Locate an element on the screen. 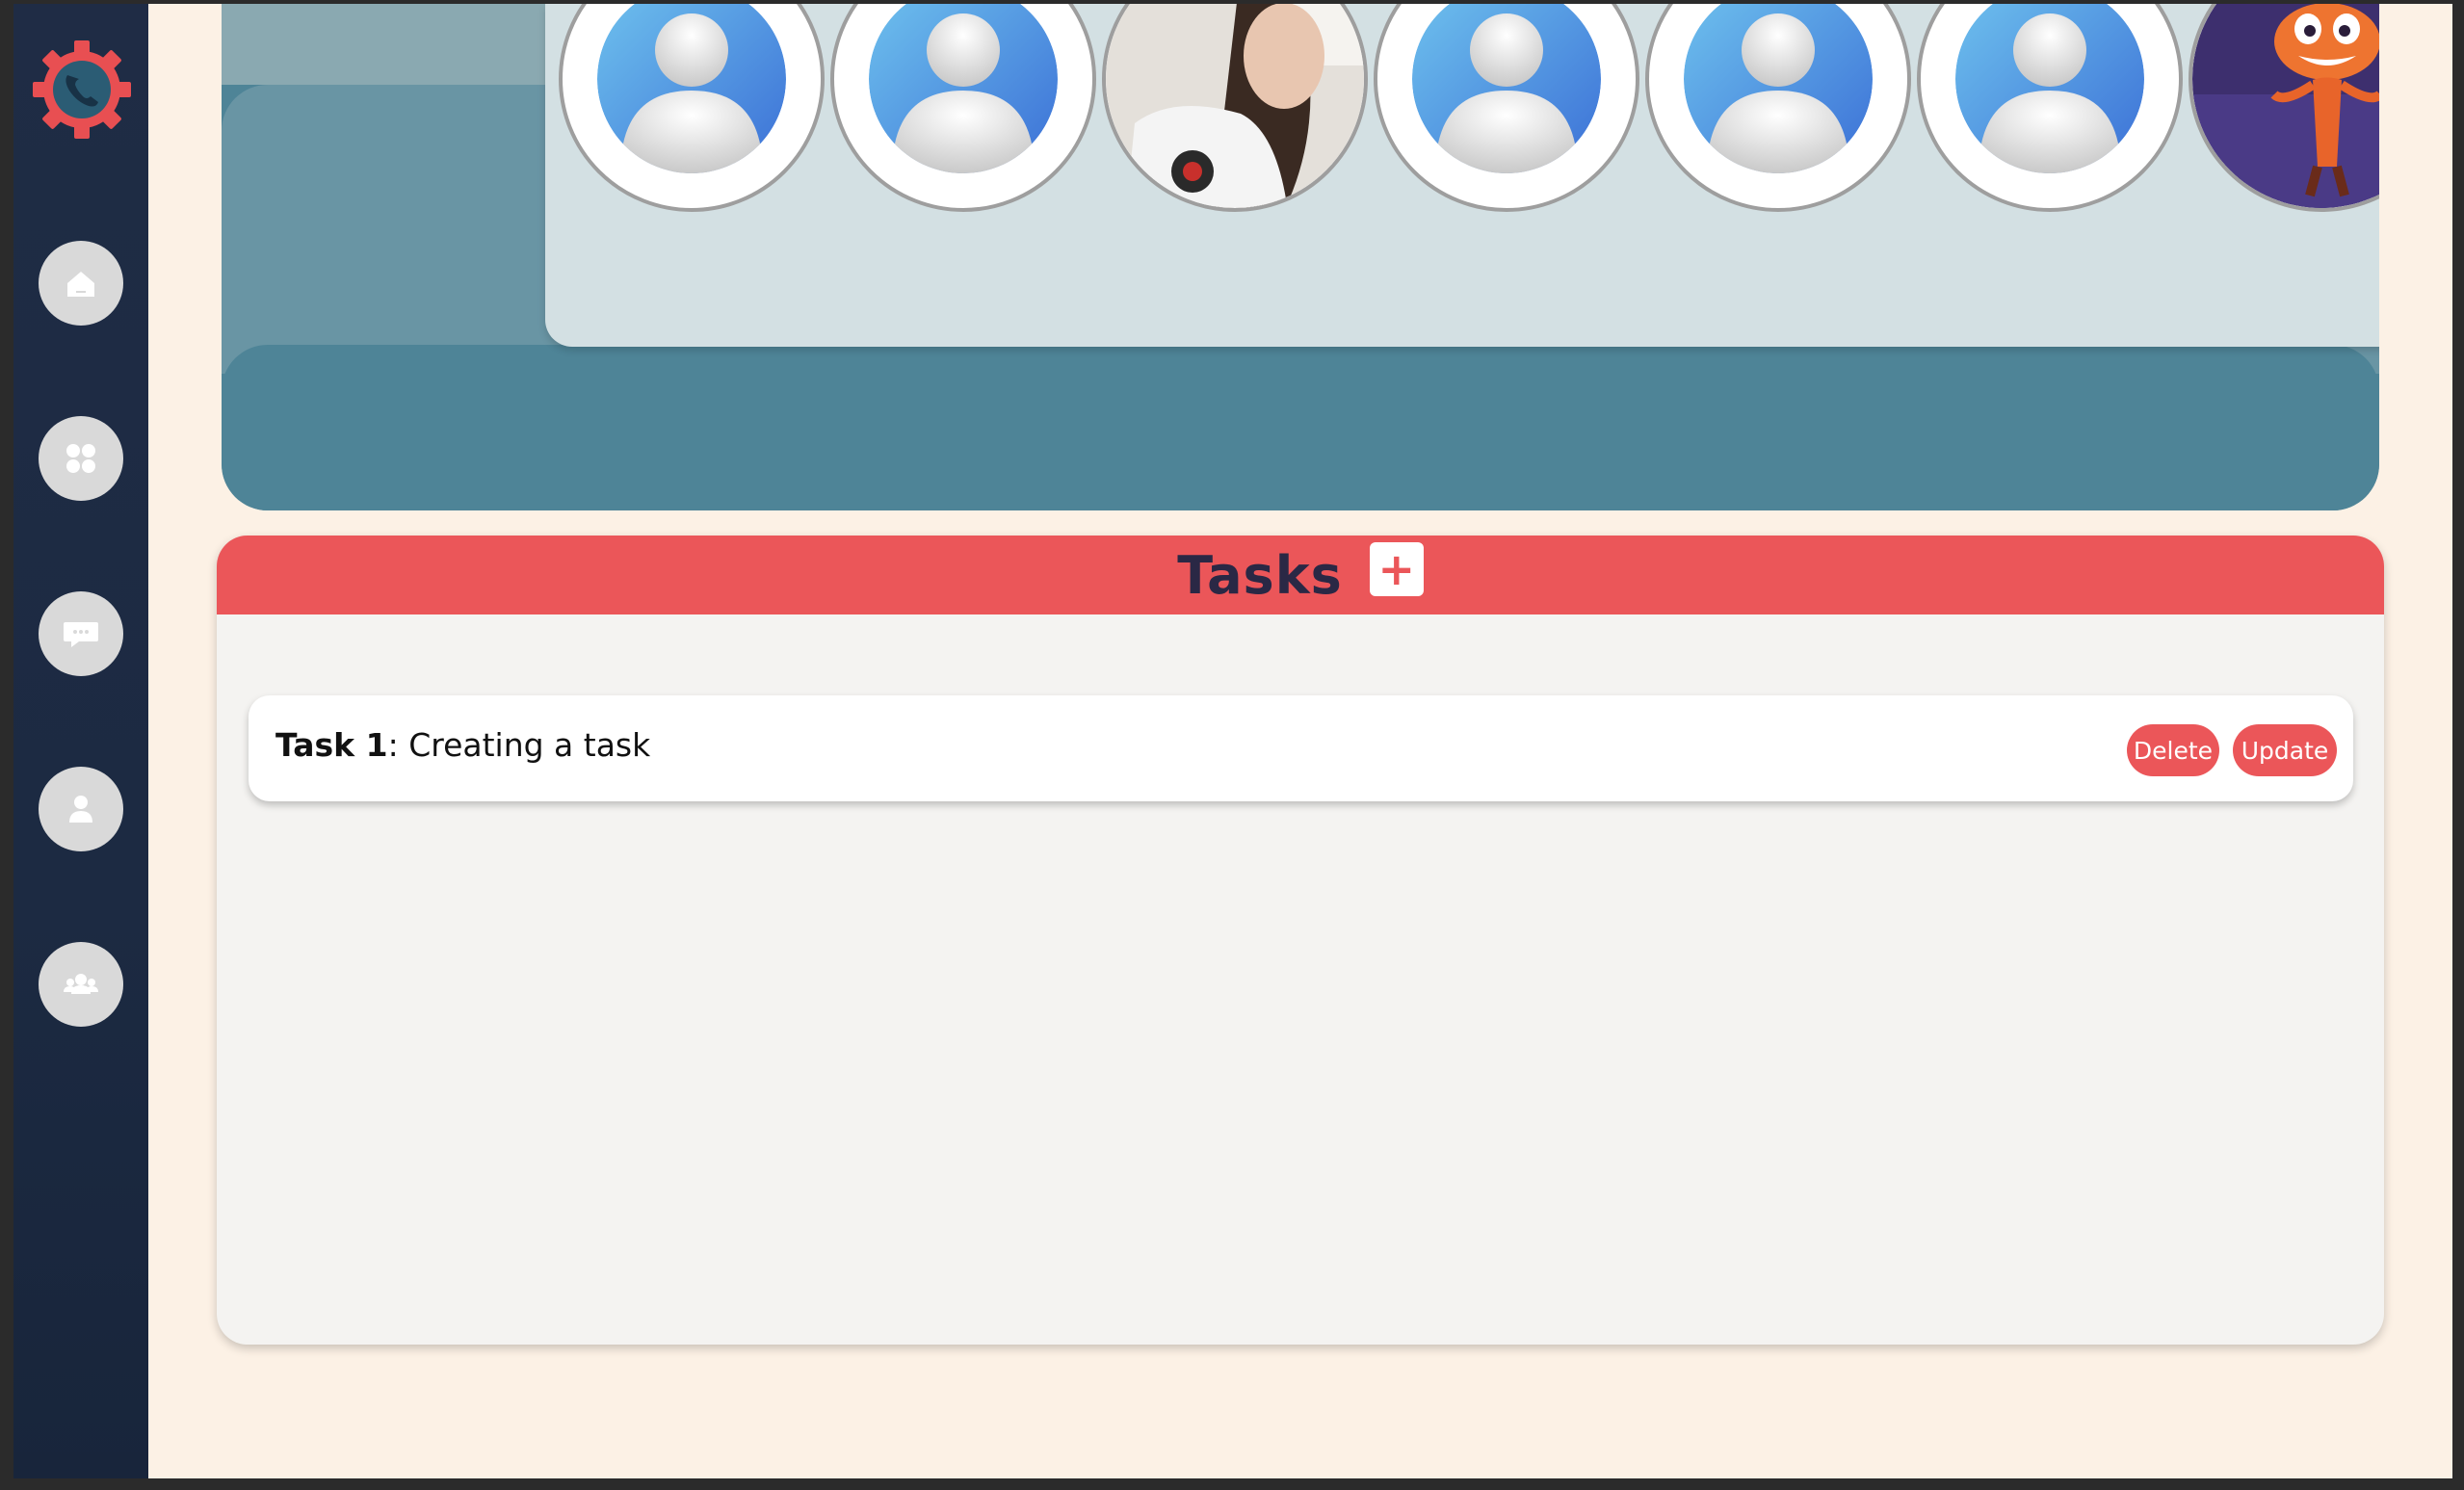 The width and height of the screenshot is (2464, 1490). task-name: Task 1 is located at coordinates (331, 745).